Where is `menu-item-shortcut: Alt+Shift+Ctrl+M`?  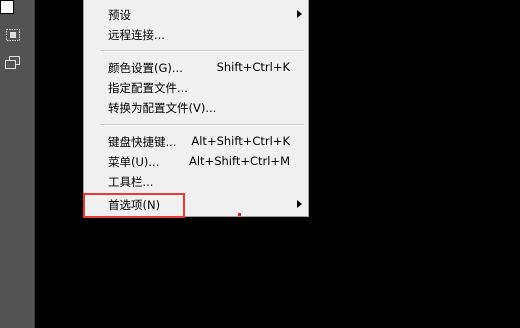
menu-item-shortcut: Alt+Shift+Ctrl+M is located at coordinates (239, 161).